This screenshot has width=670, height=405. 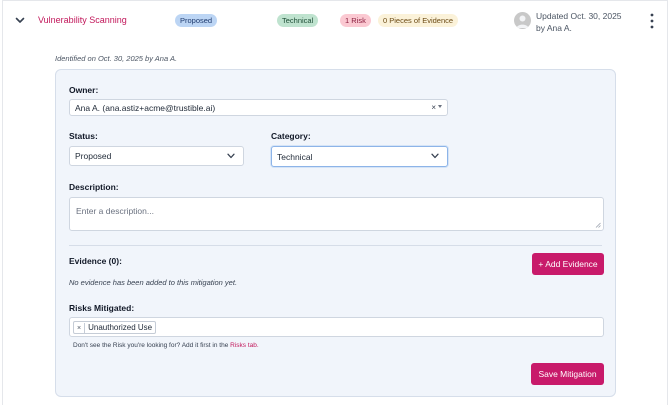 I want to click on status-label: Status:, so click(x=83, y=136).